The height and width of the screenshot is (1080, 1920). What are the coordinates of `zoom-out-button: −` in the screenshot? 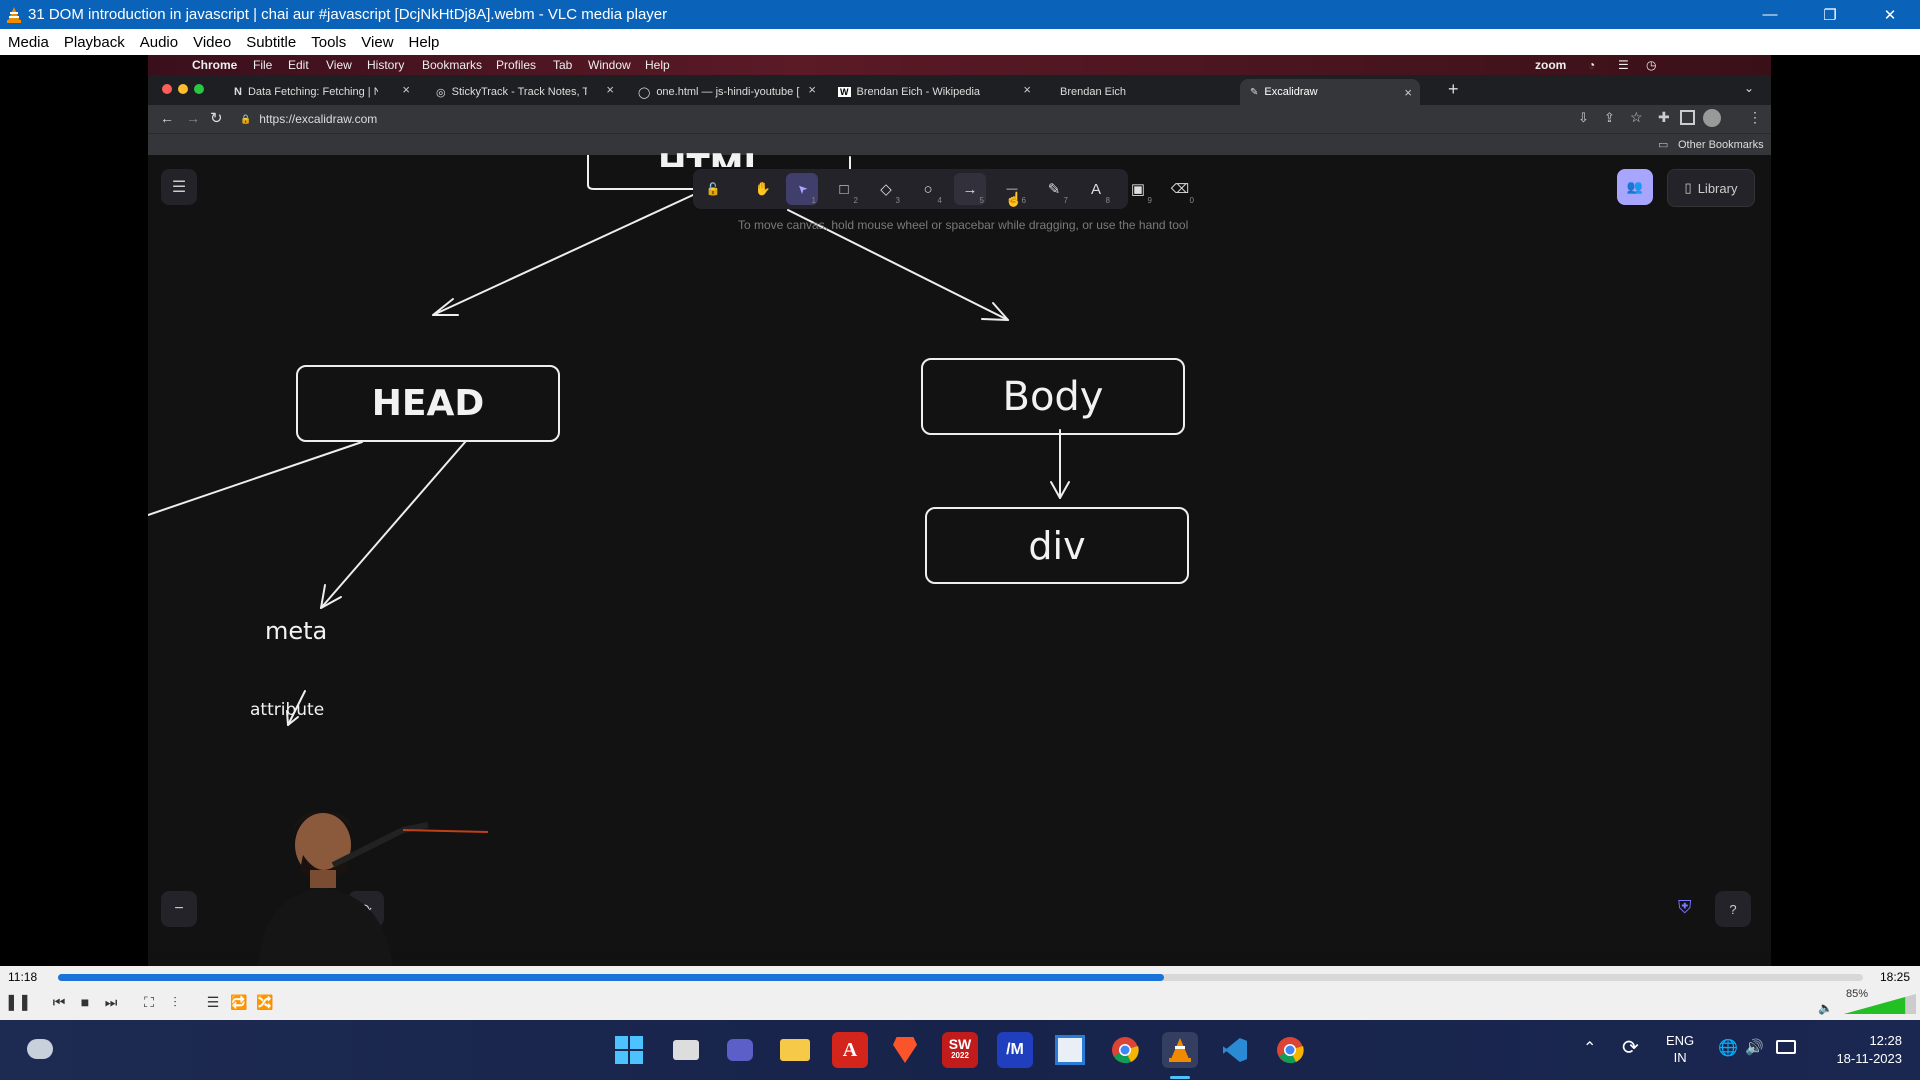 It's located at (179, 909).